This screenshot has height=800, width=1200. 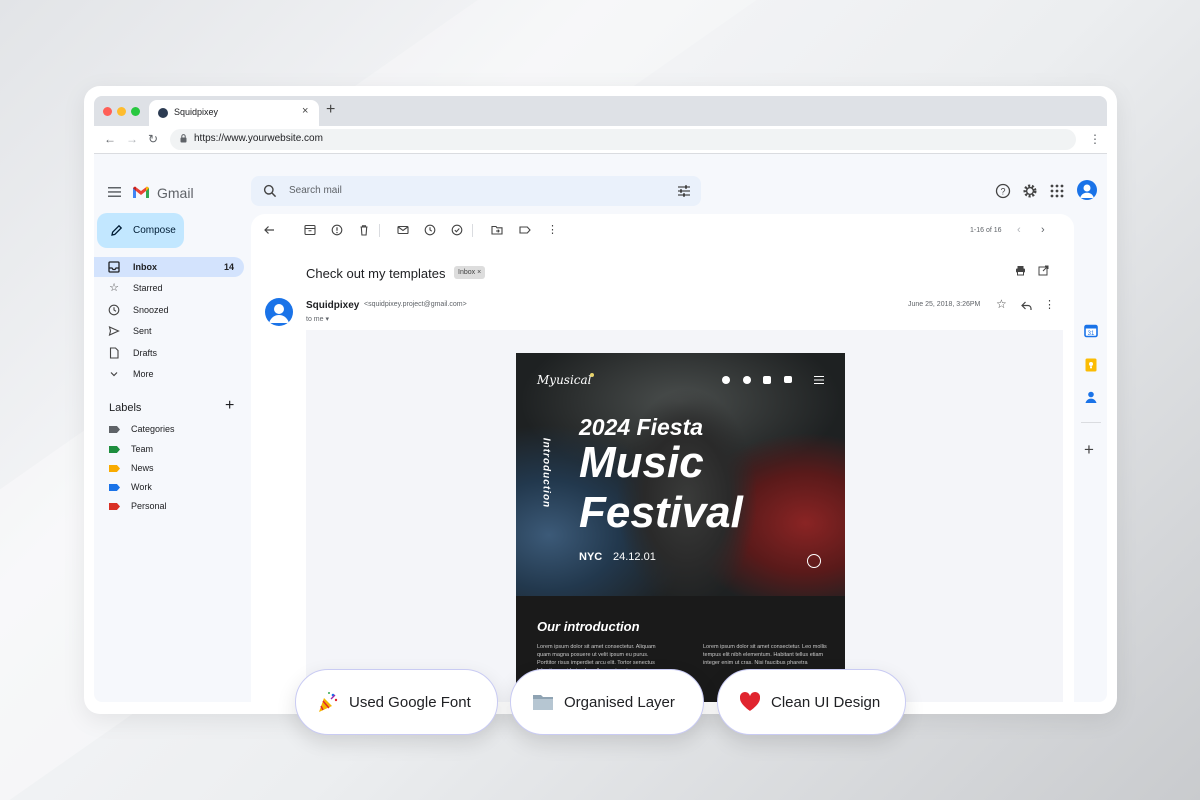 What do you see at coordinates (1019, 230) in the screenshot?
I see `newer-button: ‹` at bounding box center [1019, 230].